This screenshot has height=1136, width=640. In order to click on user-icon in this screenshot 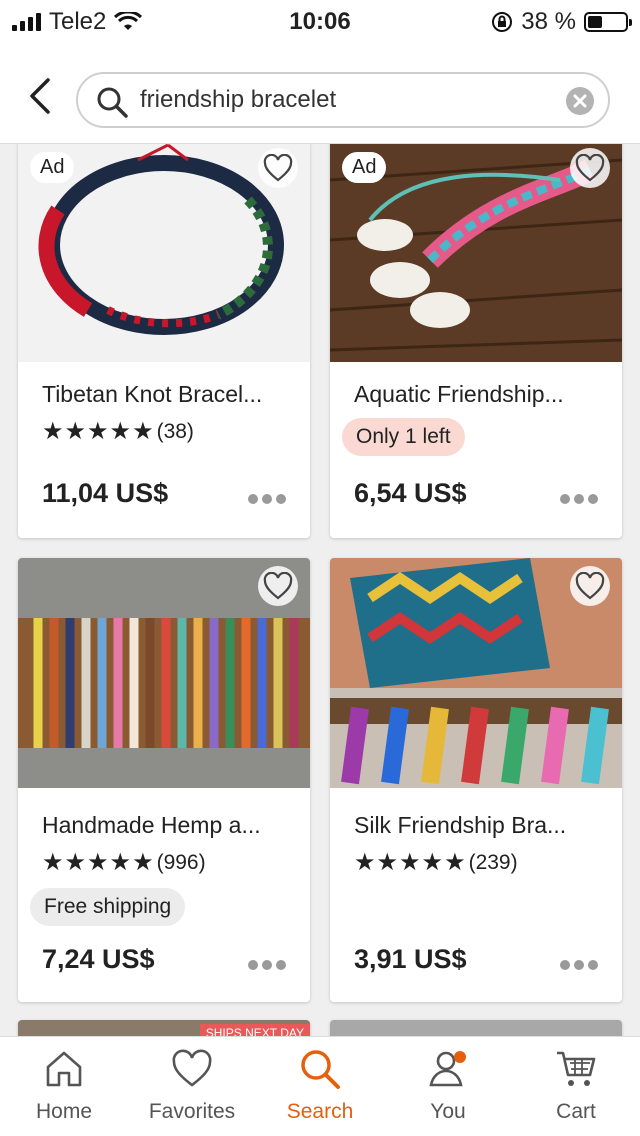, I will do `click(447, 1069)`.